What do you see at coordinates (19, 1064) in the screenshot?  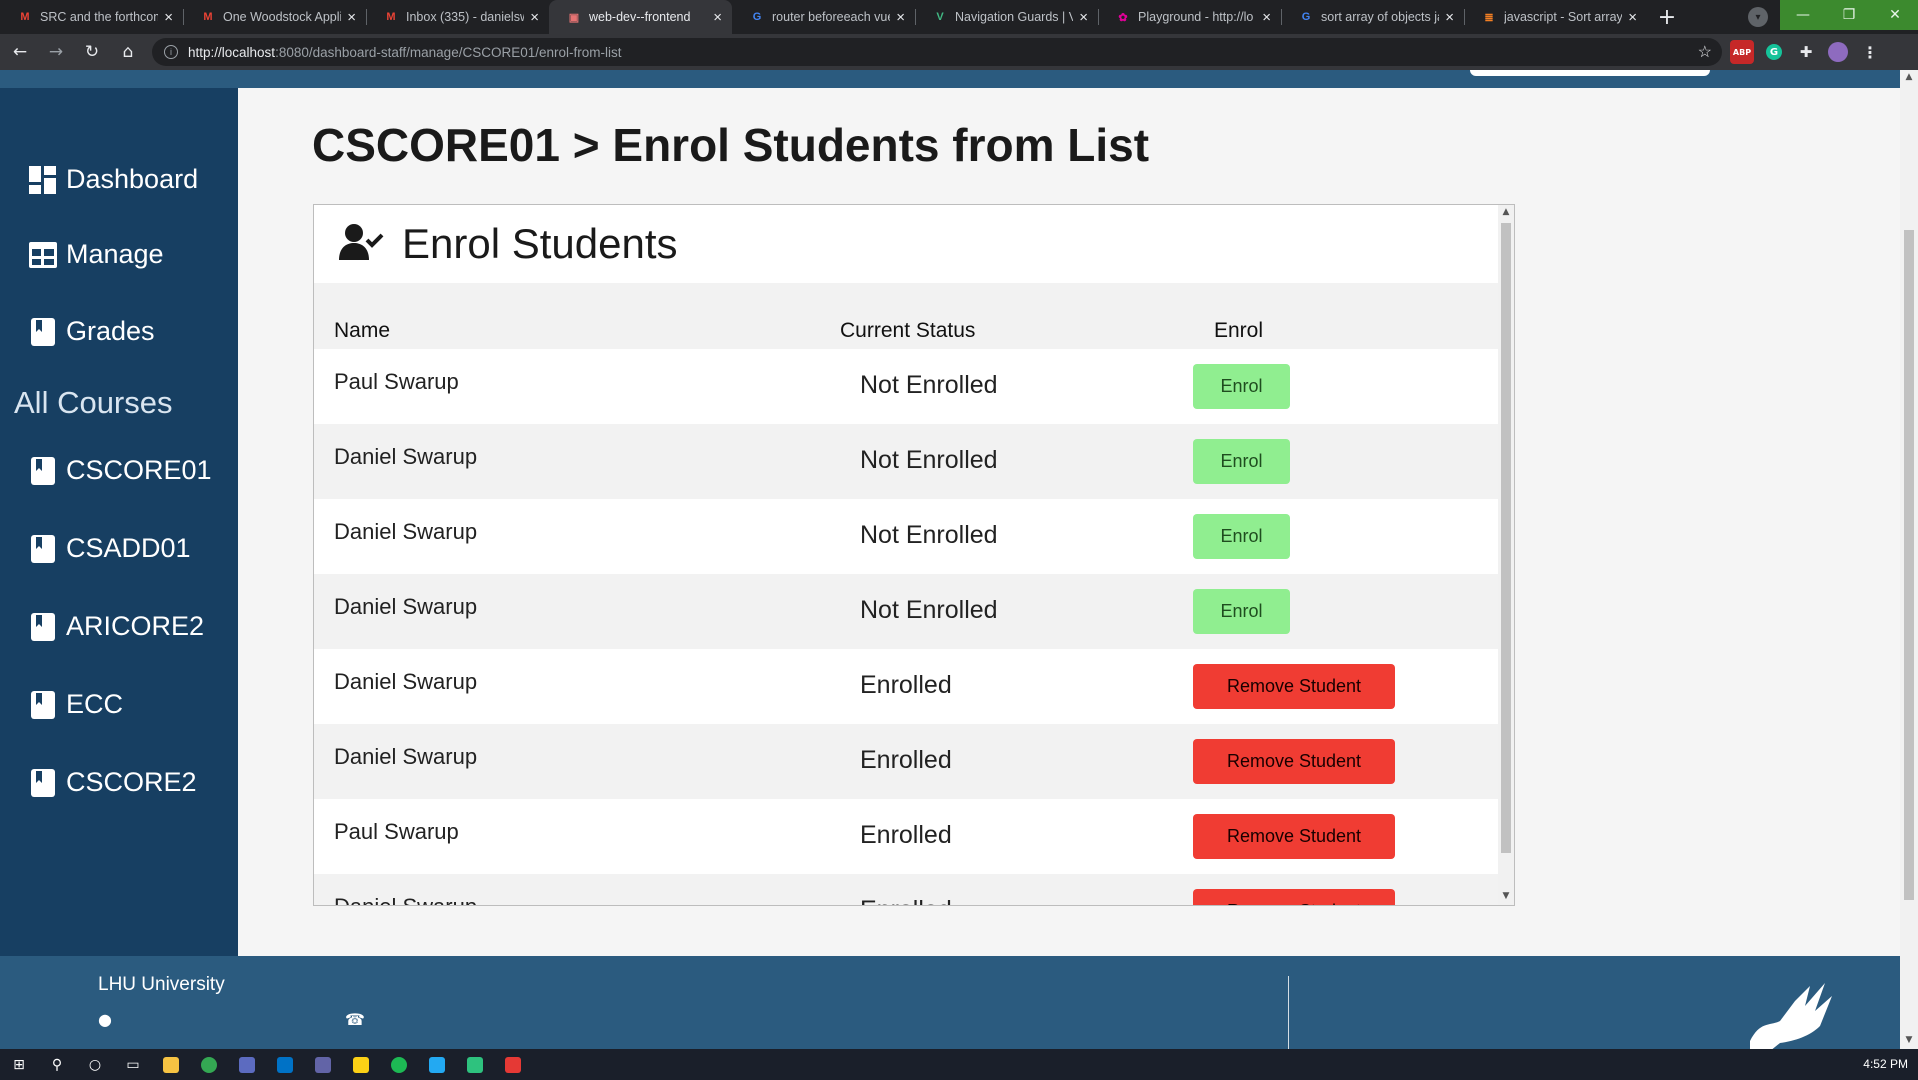 I see `windows-start-icon: ⊞` at bounding box center [19, 1064].